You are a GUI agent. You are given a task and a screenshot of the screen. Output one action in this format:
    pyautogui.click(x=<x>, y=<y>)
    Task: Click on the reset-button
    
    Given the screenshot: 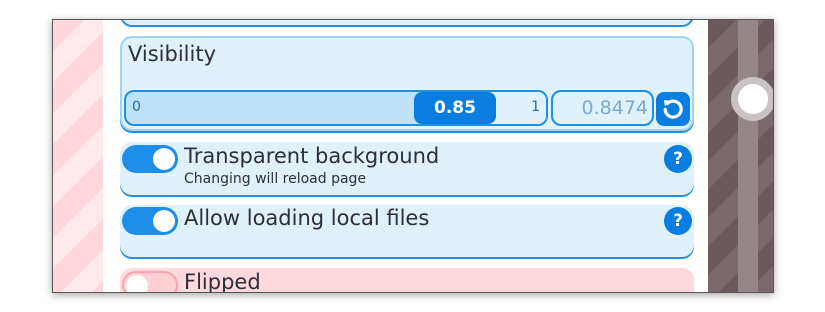 What is the action you would take?
    pyautogui.click(x=673, y=109)
    